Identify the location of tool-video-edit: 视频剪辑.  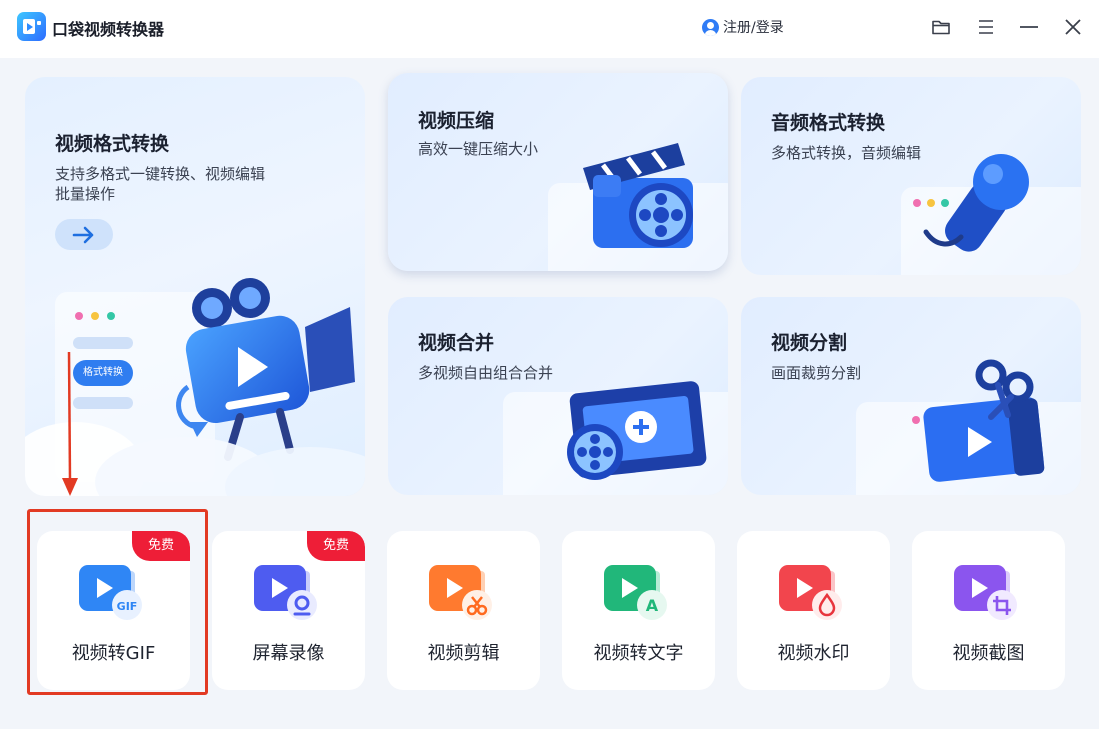
(463, 610).